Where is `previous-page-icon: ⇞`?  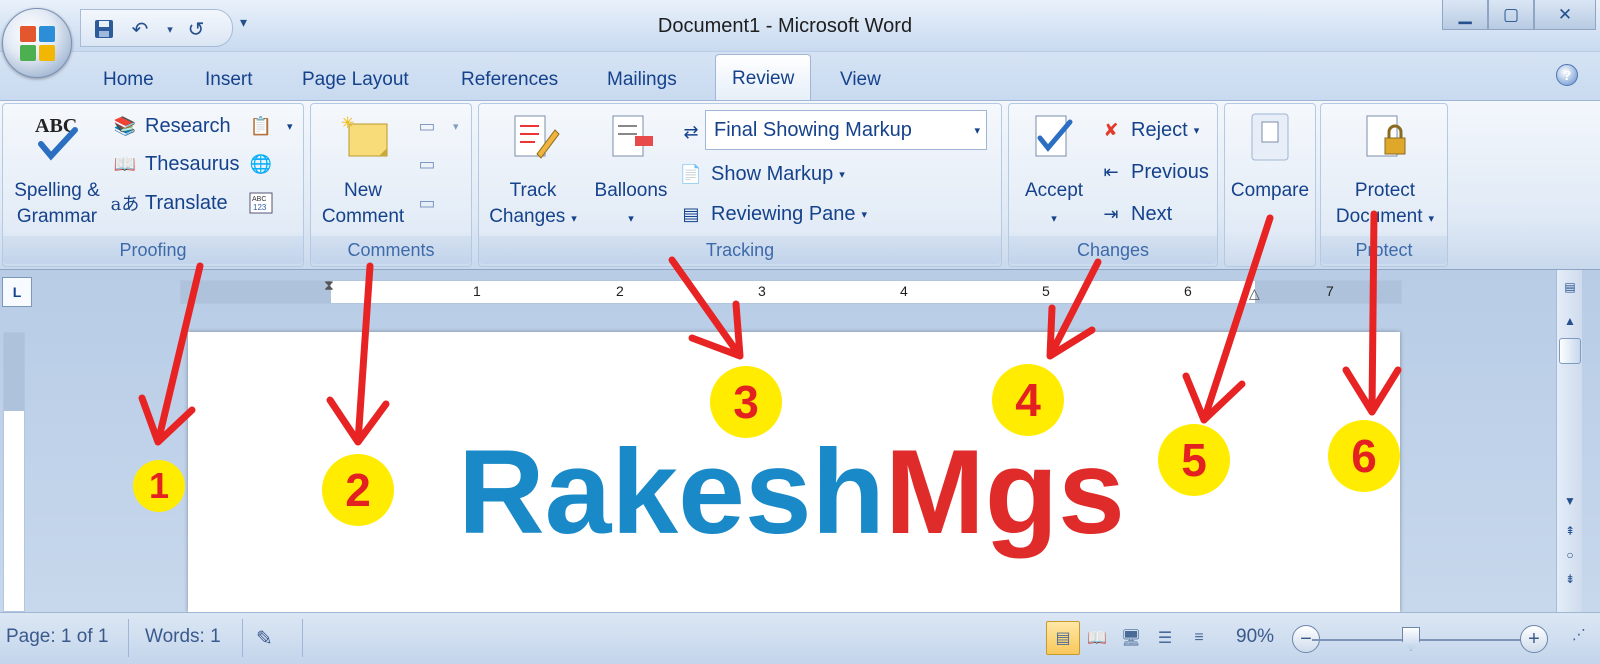
previous-page-icon: ⇞ is located at coordinates (1570, 531).